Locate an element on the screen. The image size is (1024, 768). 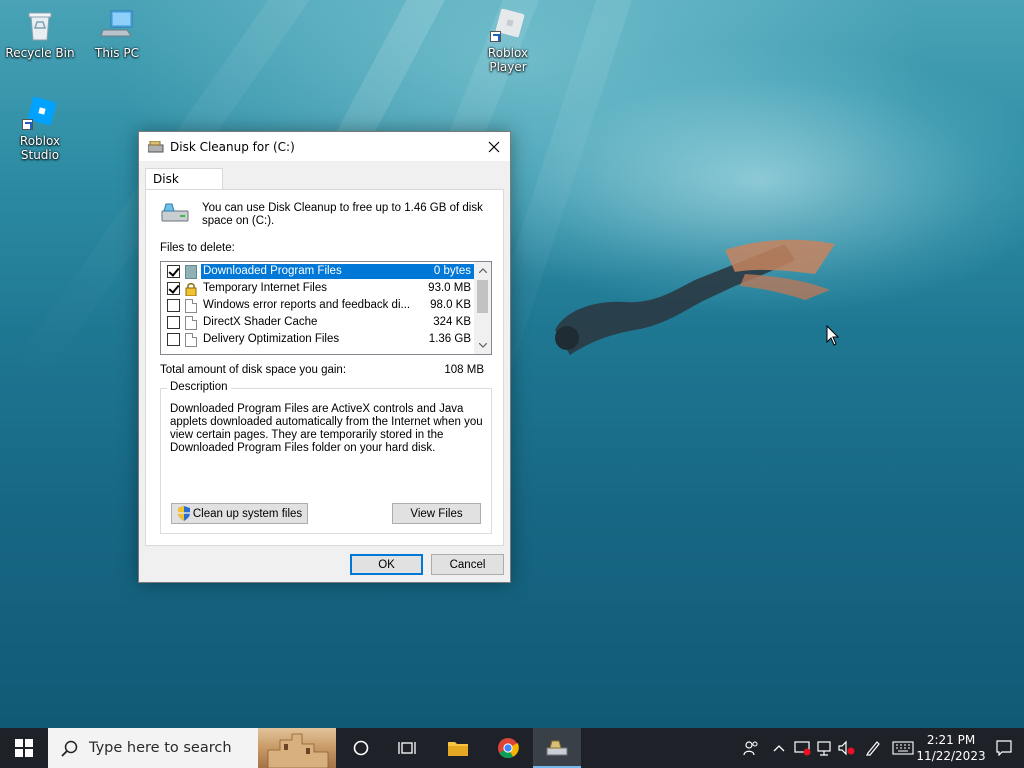
roblox-studio-icon is located at coordinates (40, 113).